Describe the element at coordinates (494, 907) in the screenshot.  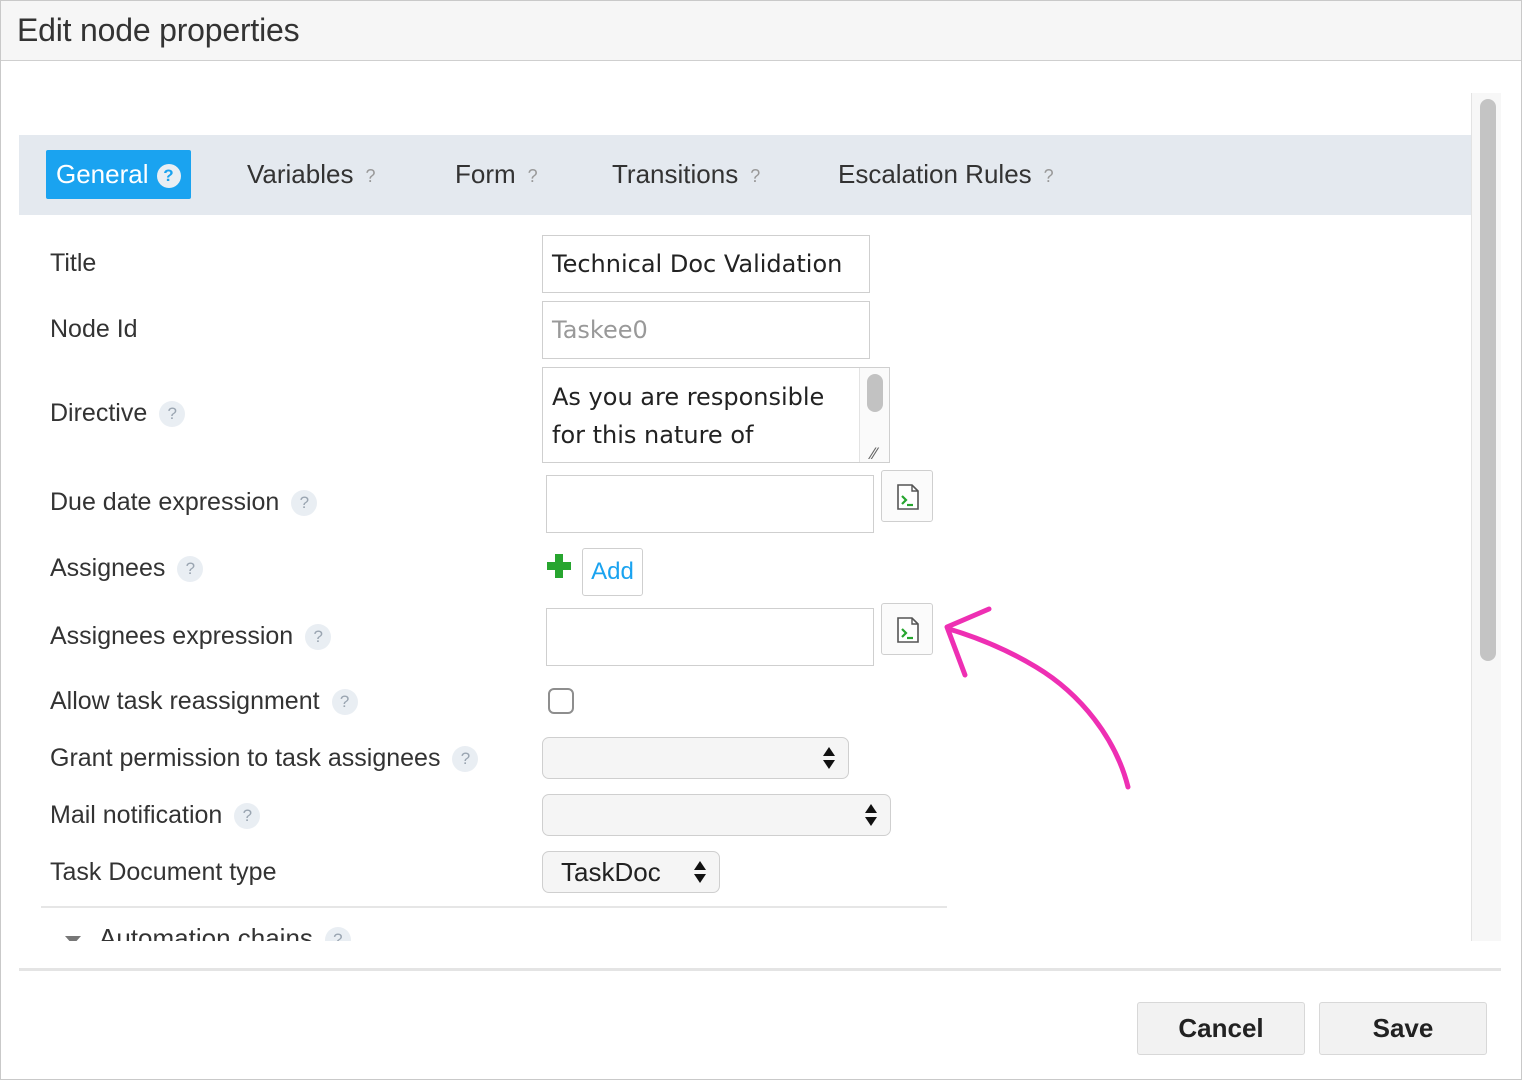
I see `section-divider` at that location.